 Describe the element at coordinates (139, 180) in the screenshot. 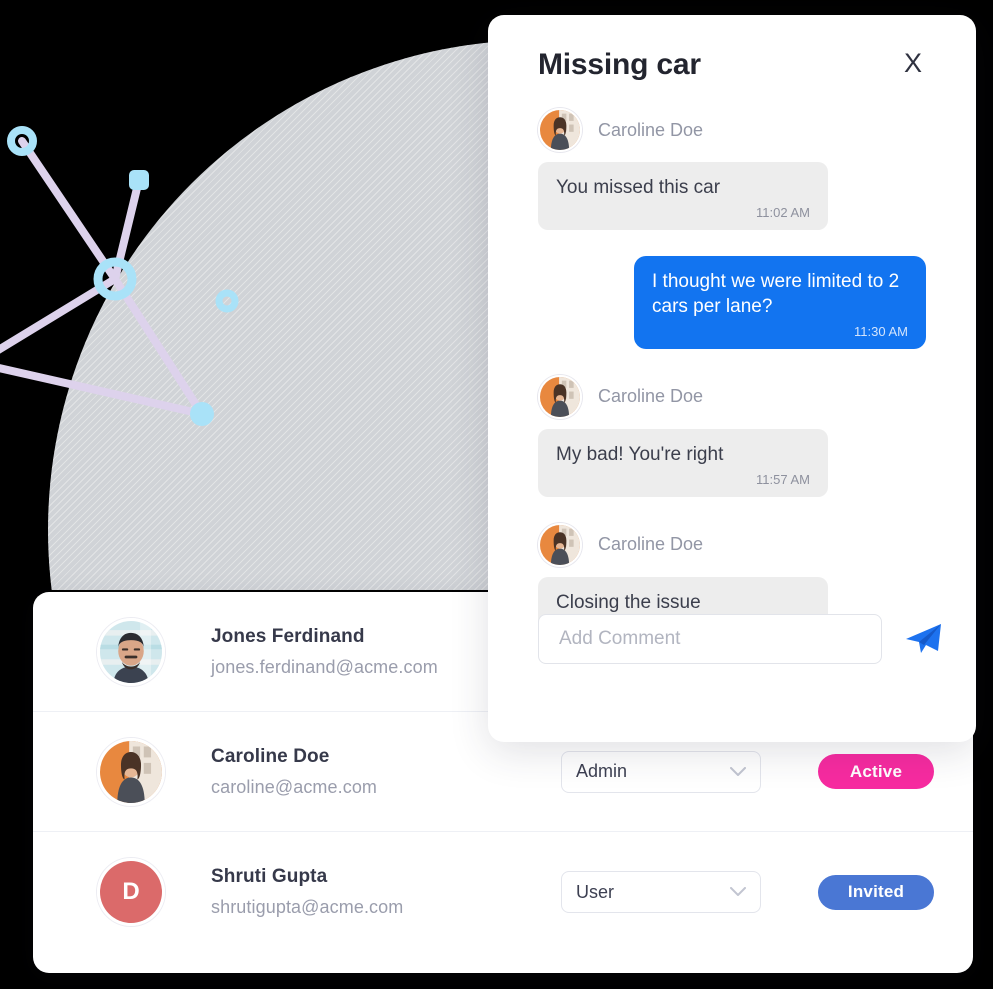

I see `graph-node-square` at that location.